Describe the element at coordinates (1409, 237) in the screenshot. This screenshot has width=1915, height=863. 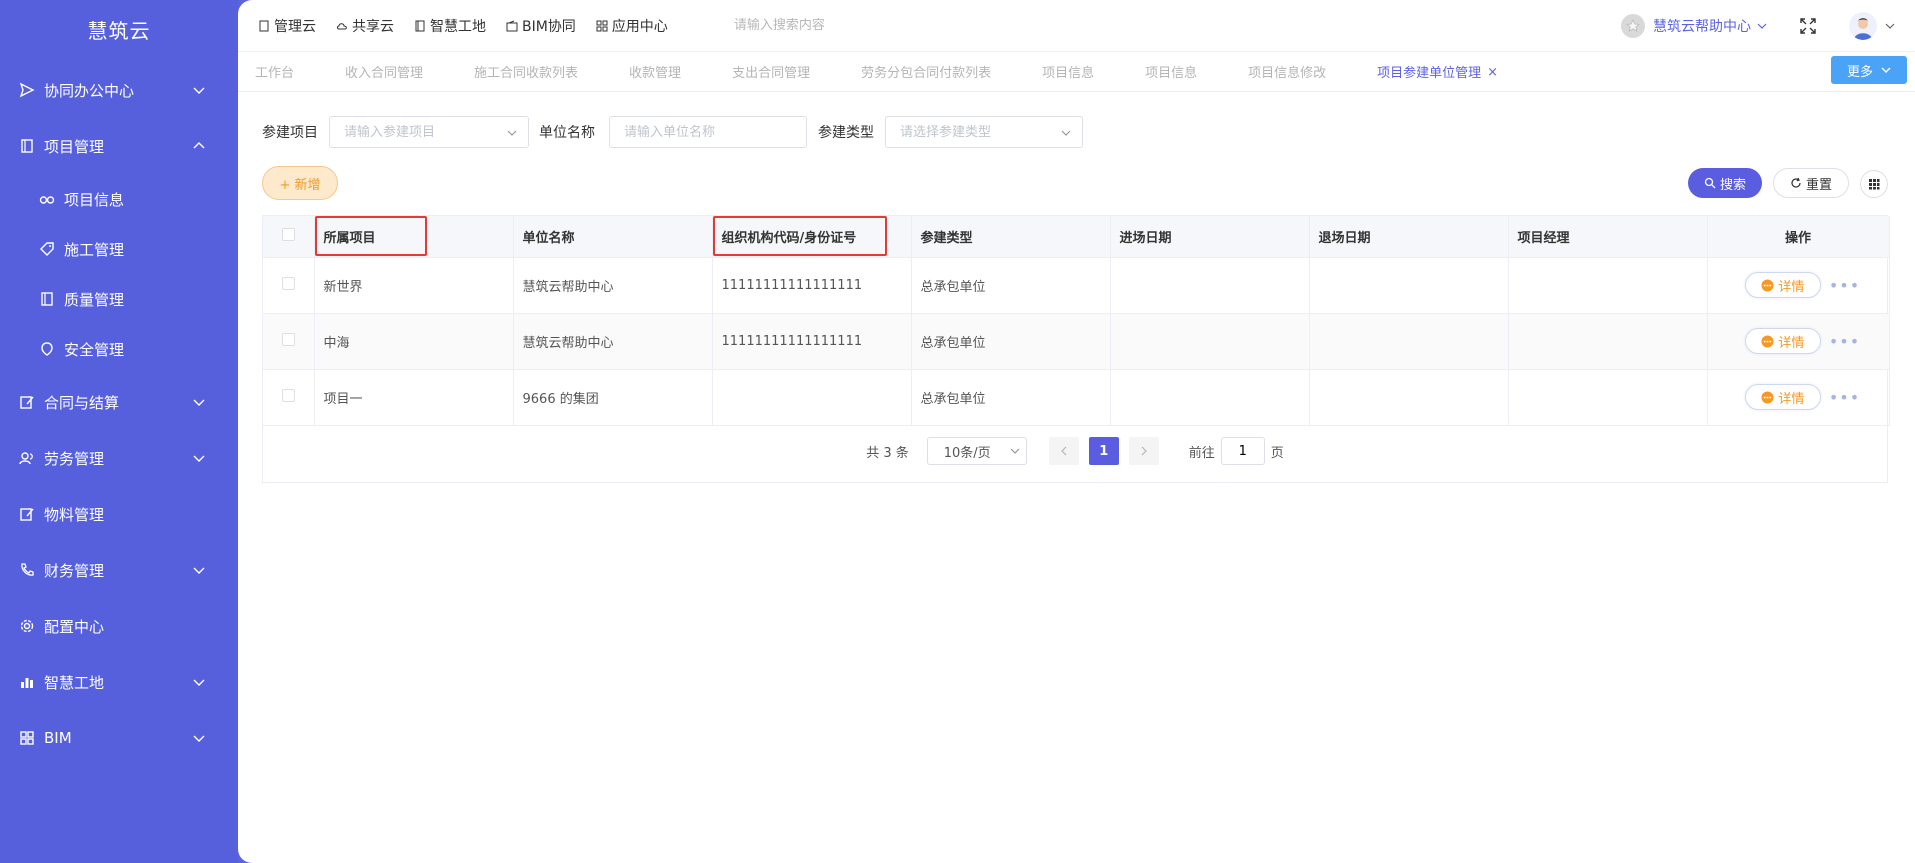
I see `header-exit-date: 退场日期` at that location.